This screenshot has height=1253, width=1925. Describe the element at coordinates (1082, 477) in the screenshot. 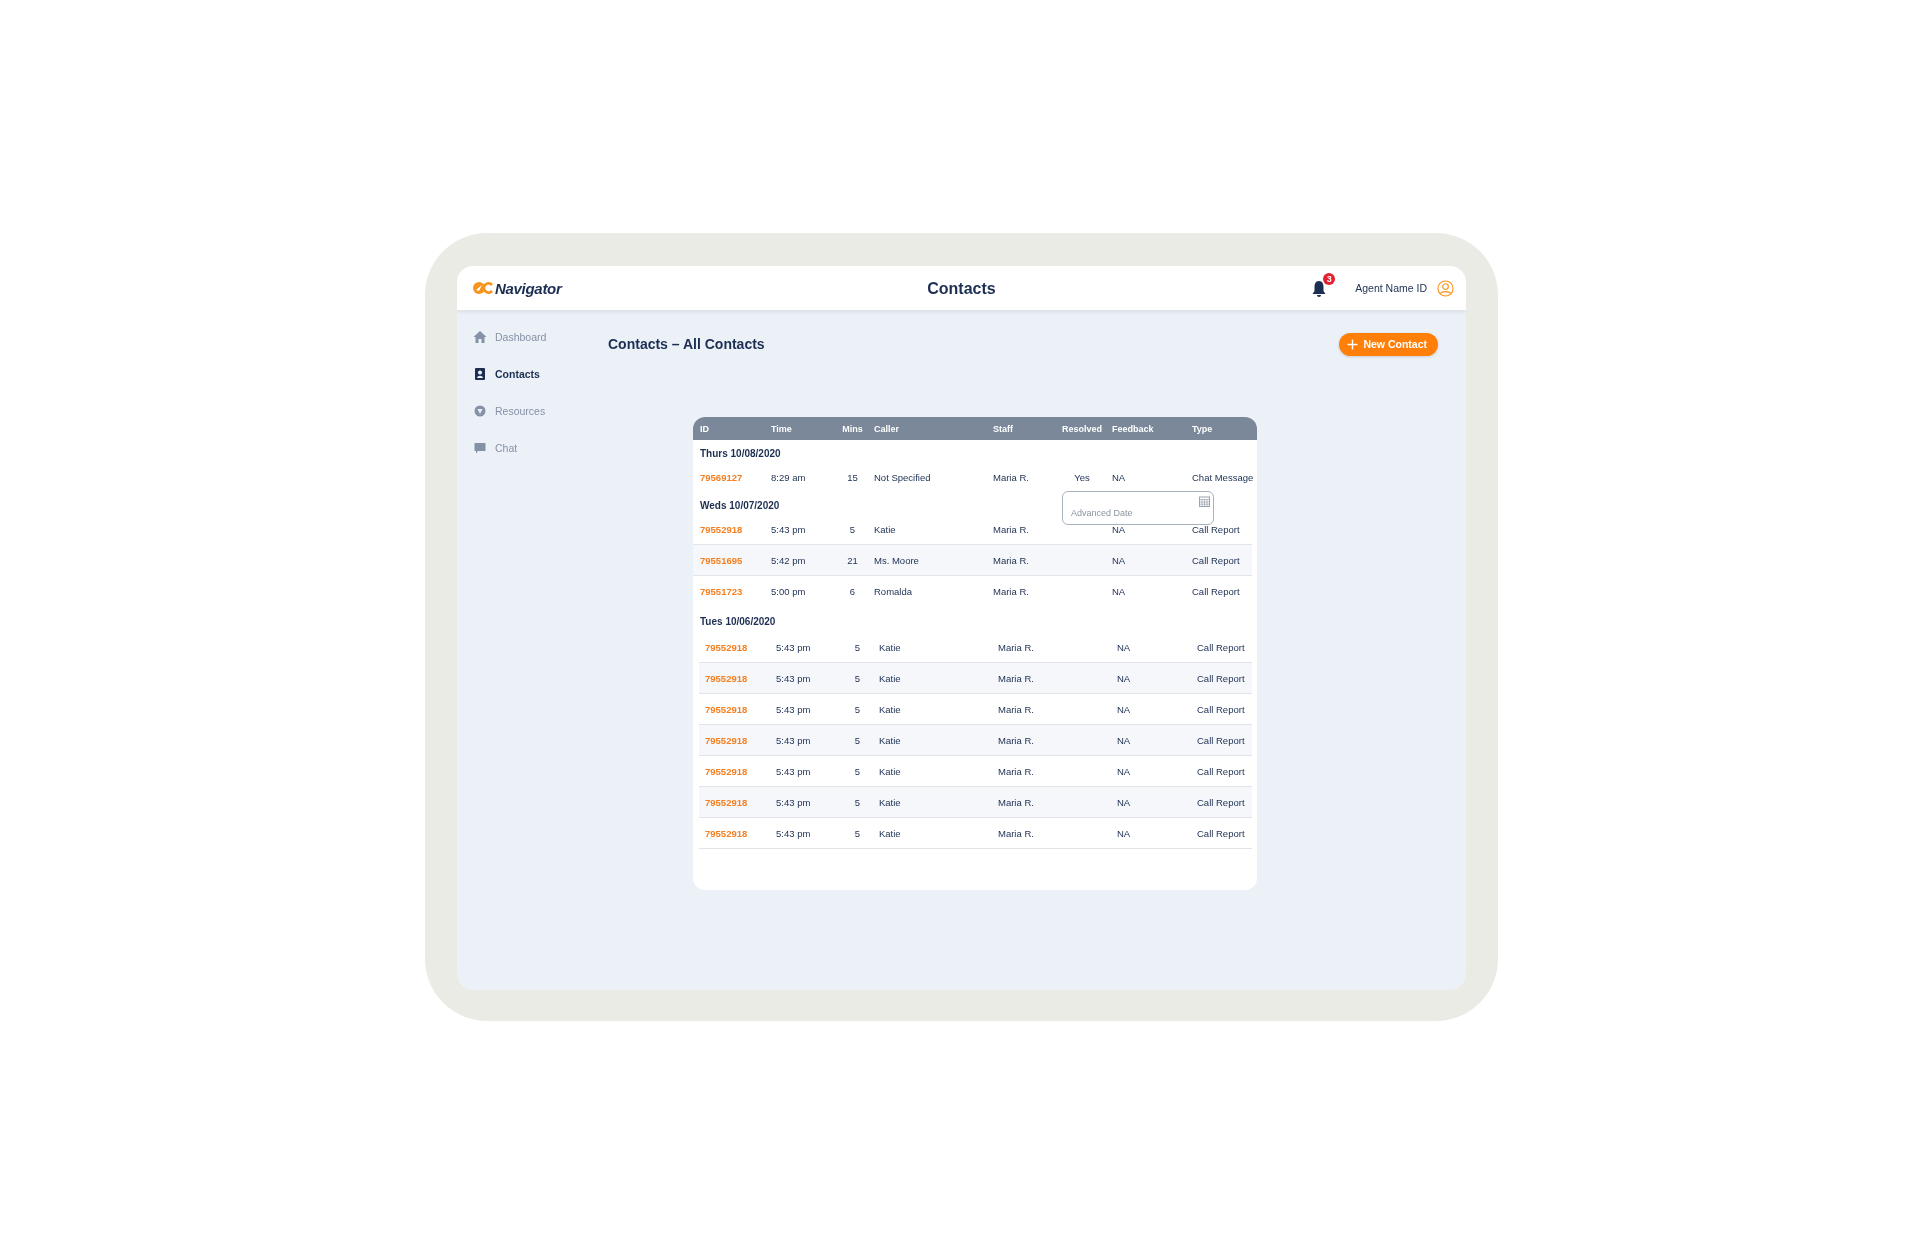

I see `table-cell-text: Yes` at that location.